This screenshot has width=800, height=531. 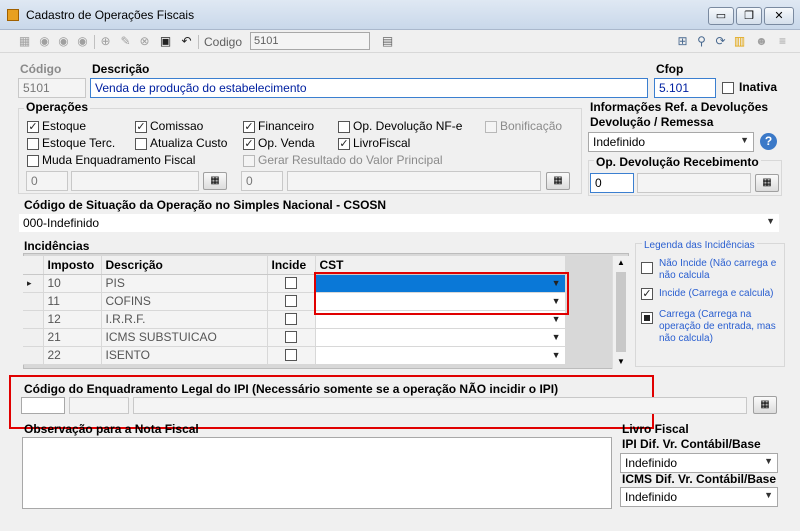 I want to click on enquadramento-code-field: 0, so click(x=47, y=181).